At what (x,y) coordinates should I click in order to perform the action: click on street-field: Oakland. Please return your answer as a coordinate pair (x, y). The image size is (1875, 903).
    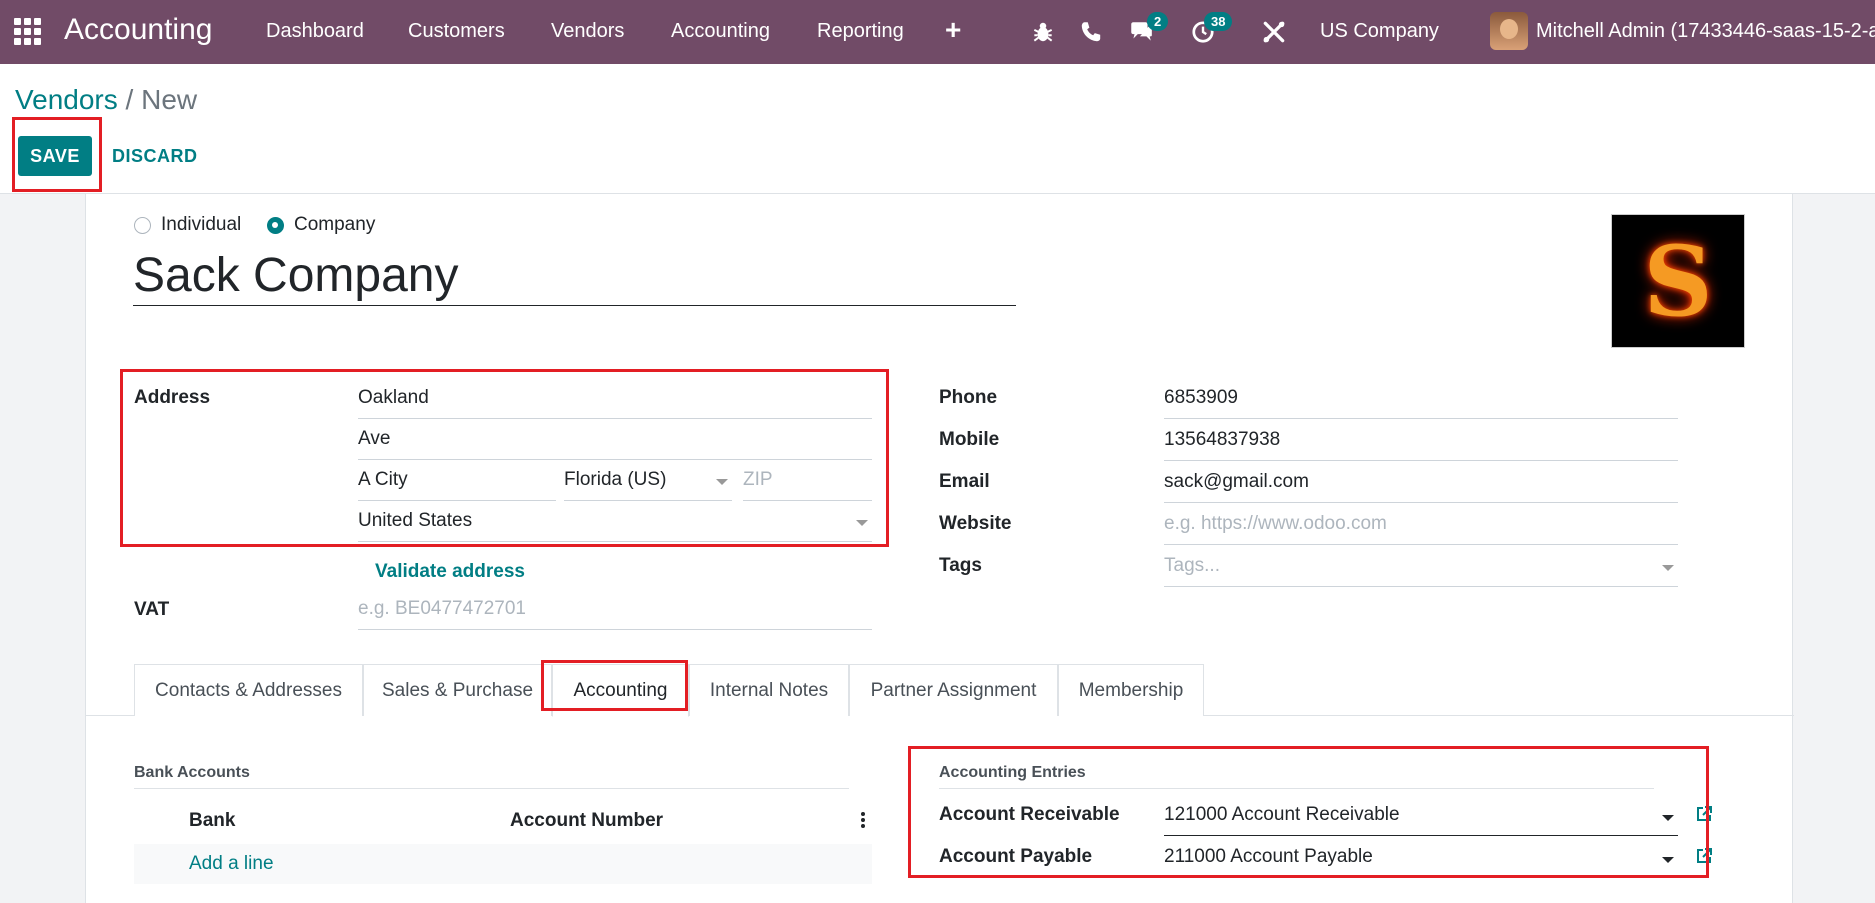
    Looking at the image, I should click on (615, 401).